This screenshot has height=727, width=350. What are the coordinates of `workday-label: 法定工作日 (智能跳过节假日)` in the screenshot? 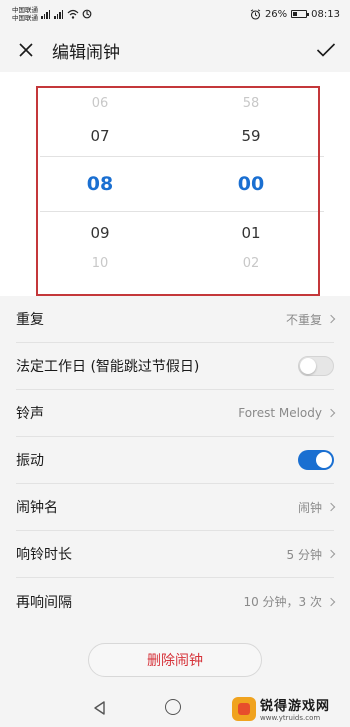 It's located at (108, 367).